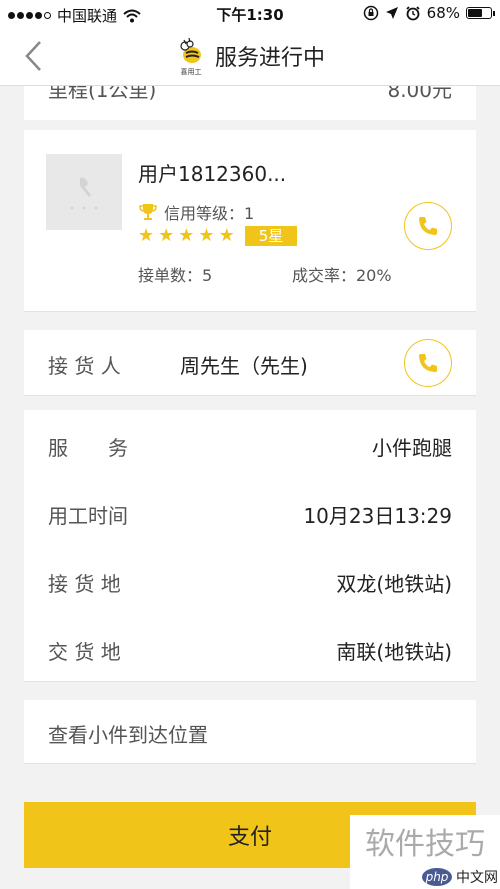 This screenshot has width=500, height=889. Describe the element at coordinates (84, 652) in the screenshot. I see `detail-label: 交 货 地` at that location.